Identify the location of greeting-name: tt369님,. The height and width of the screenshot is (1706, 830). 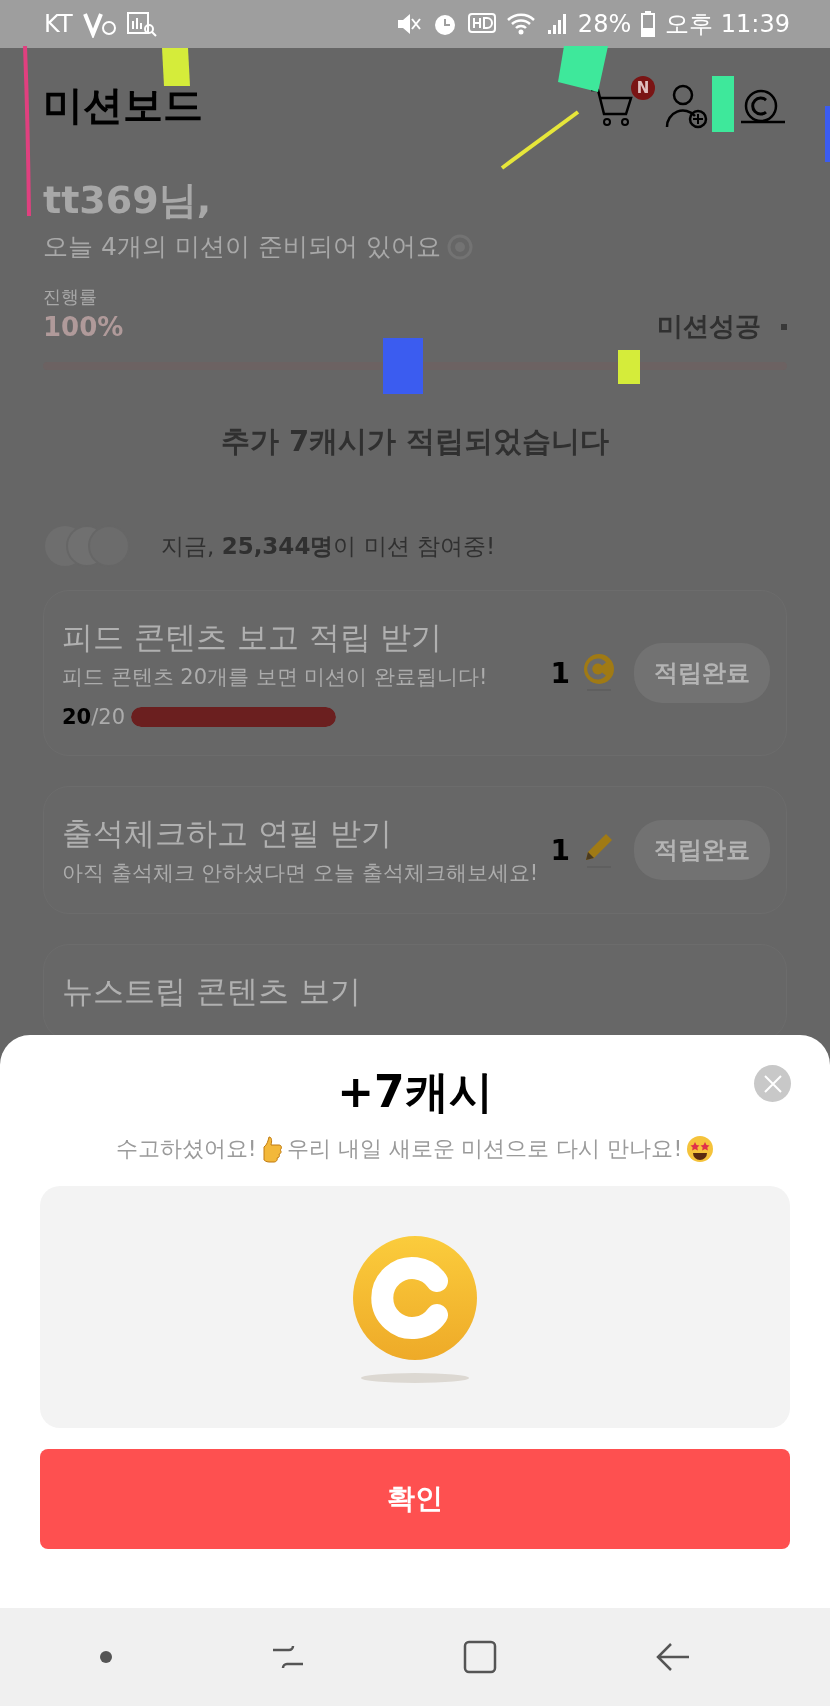
(128, 200).